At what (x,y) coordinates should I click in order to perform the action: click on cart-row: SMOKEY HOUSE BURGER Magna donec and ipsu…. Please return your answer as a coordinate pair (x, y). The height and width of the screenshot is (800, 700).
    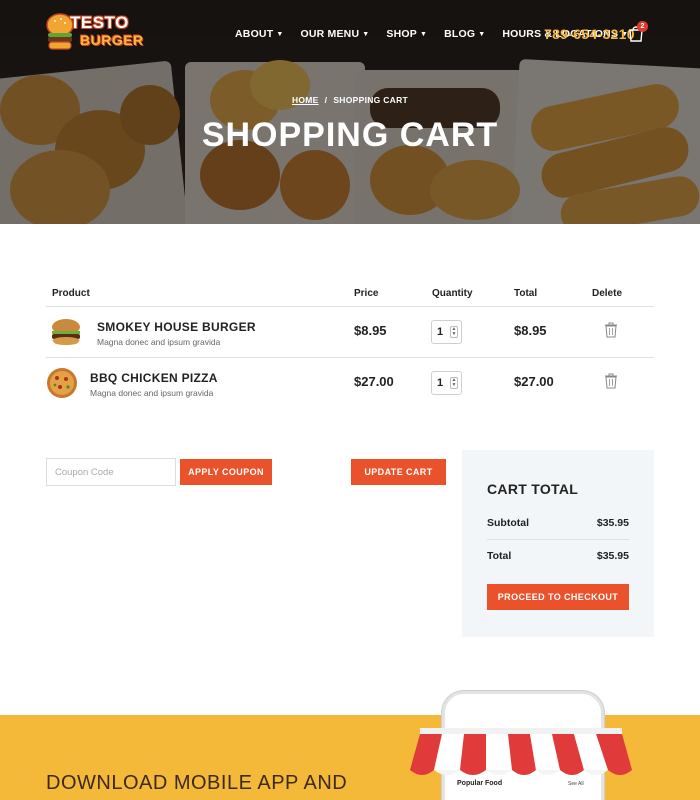
    Looking at the image, I should click on (350, 332).